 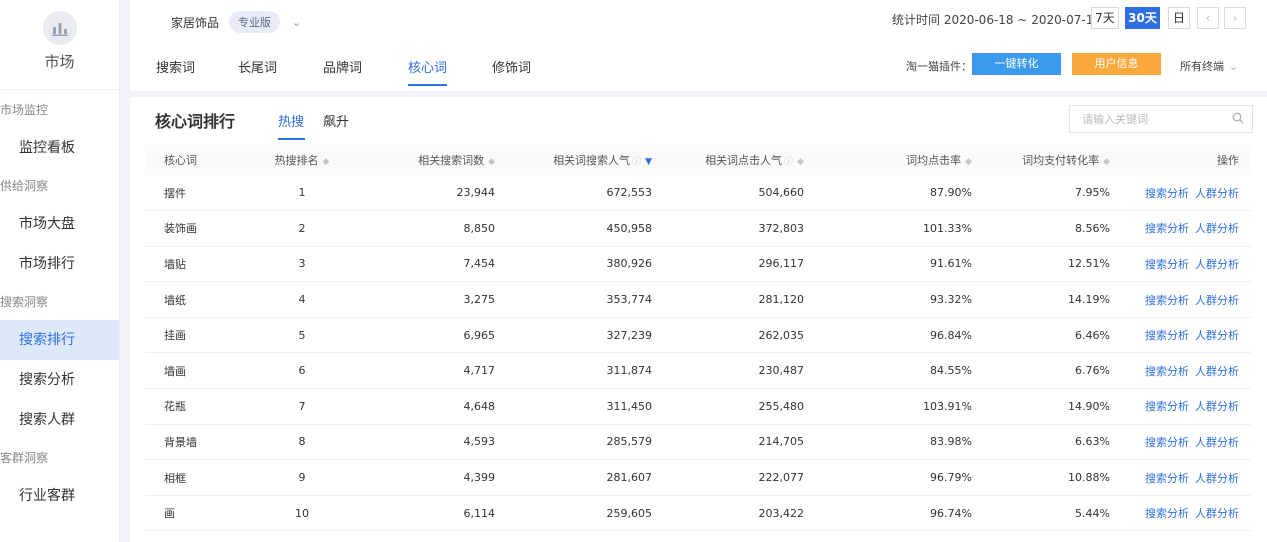 I want to click on search-input, so click(x=1157, y=119).